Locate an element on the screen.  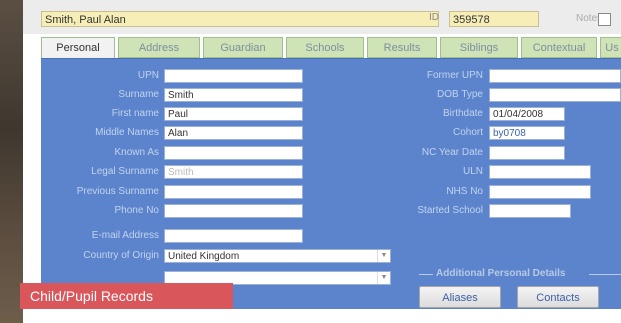
cohort-field: by0708 is located at coordinates (527, 133).